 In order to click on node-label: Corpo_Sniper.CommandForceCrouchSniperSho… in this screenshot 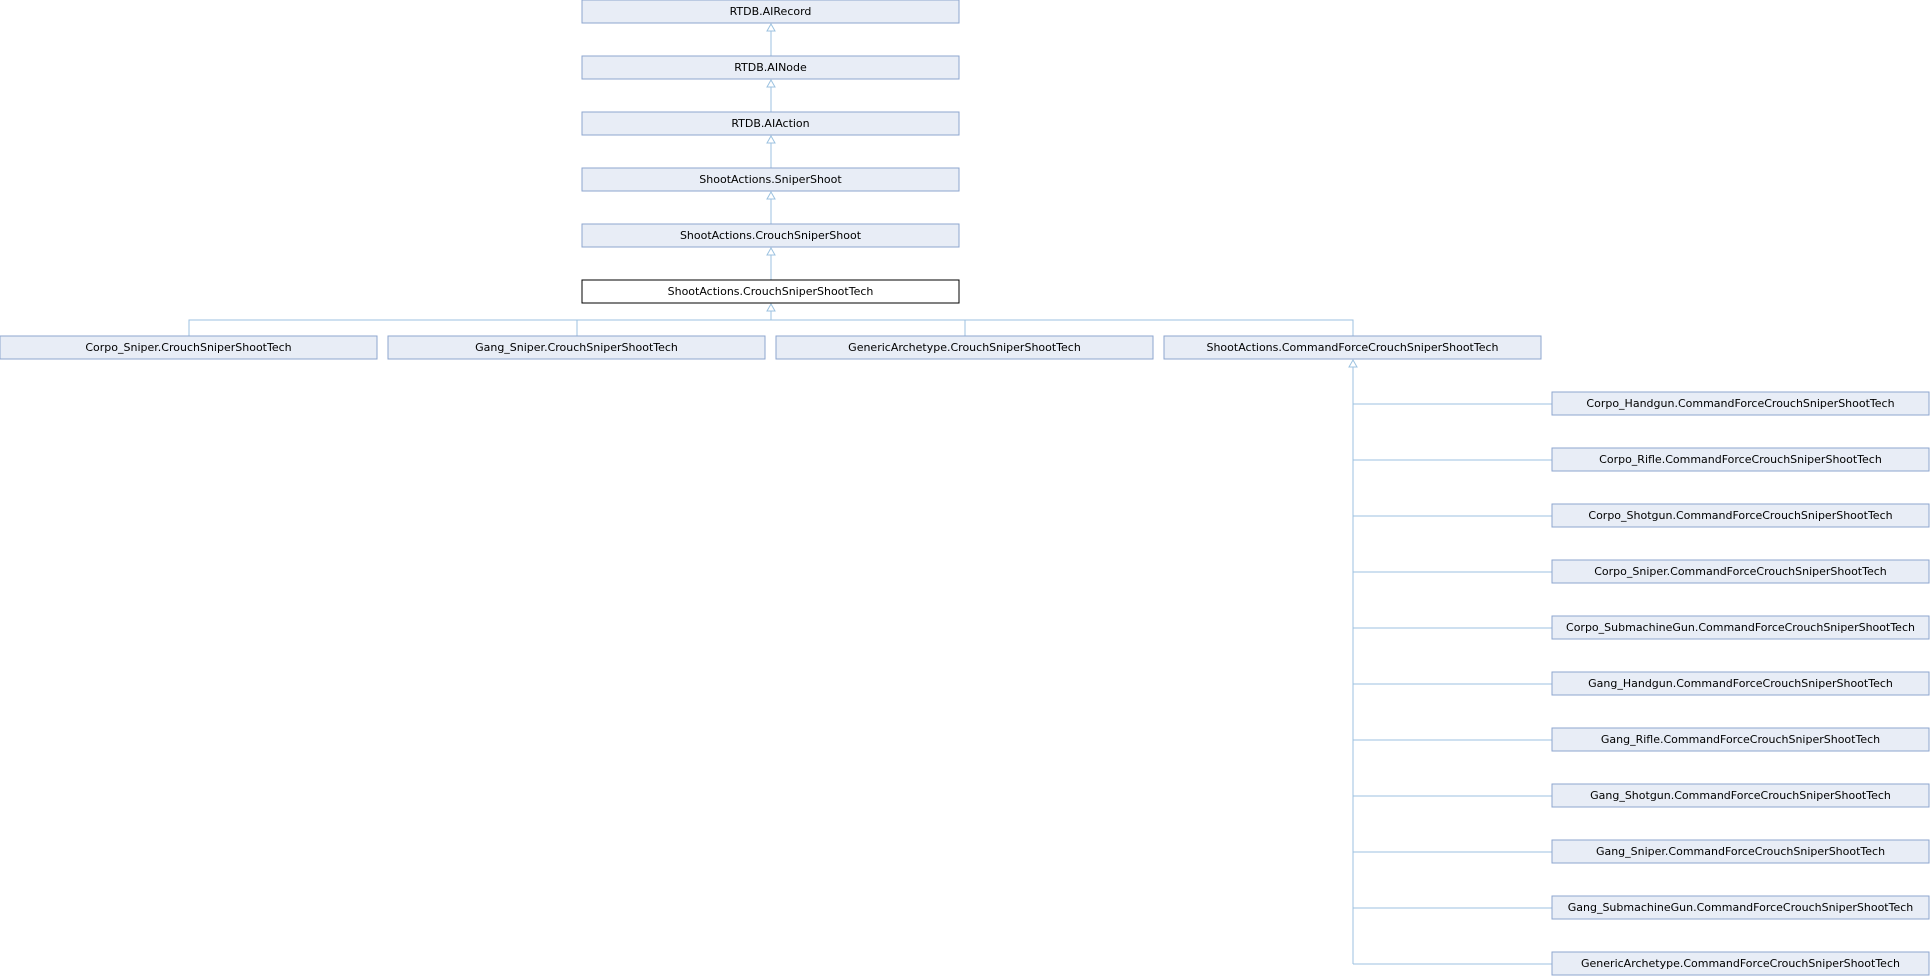, I will do `click(1740, 571)`.